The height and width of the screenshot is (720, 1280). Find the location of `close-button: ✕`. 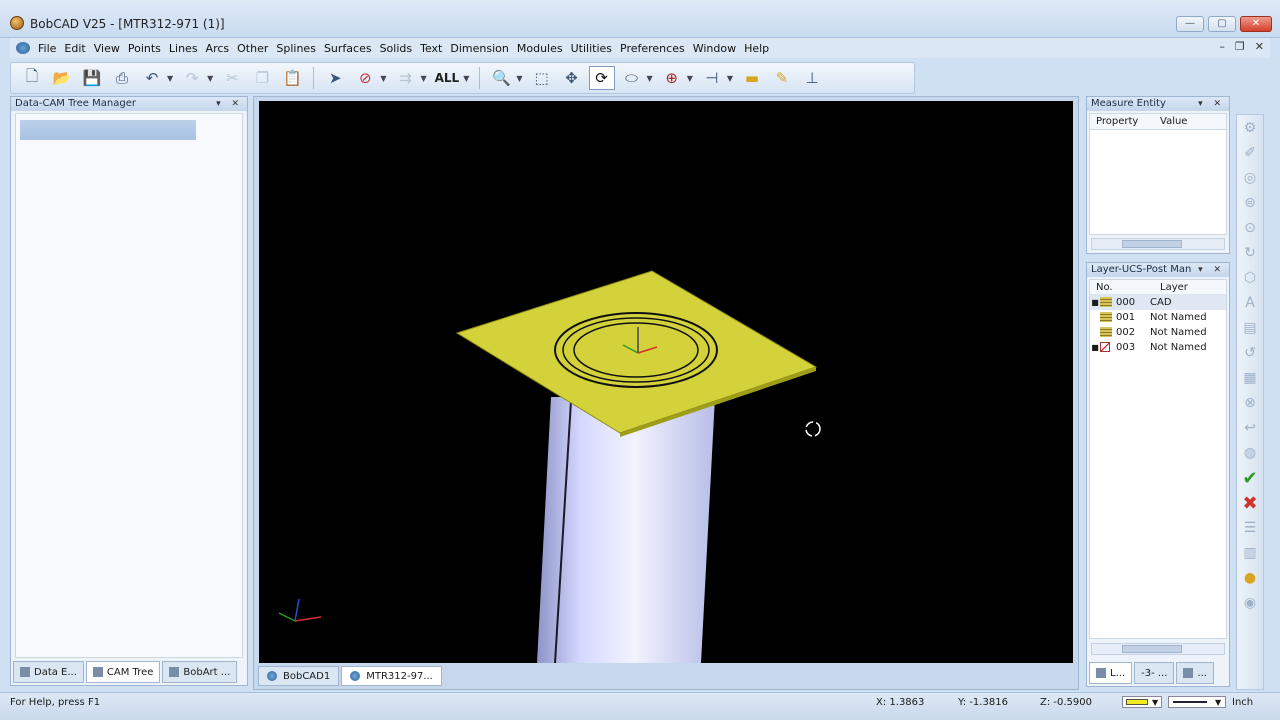

close-button: ✕ is located at coordinates (1256, 24).